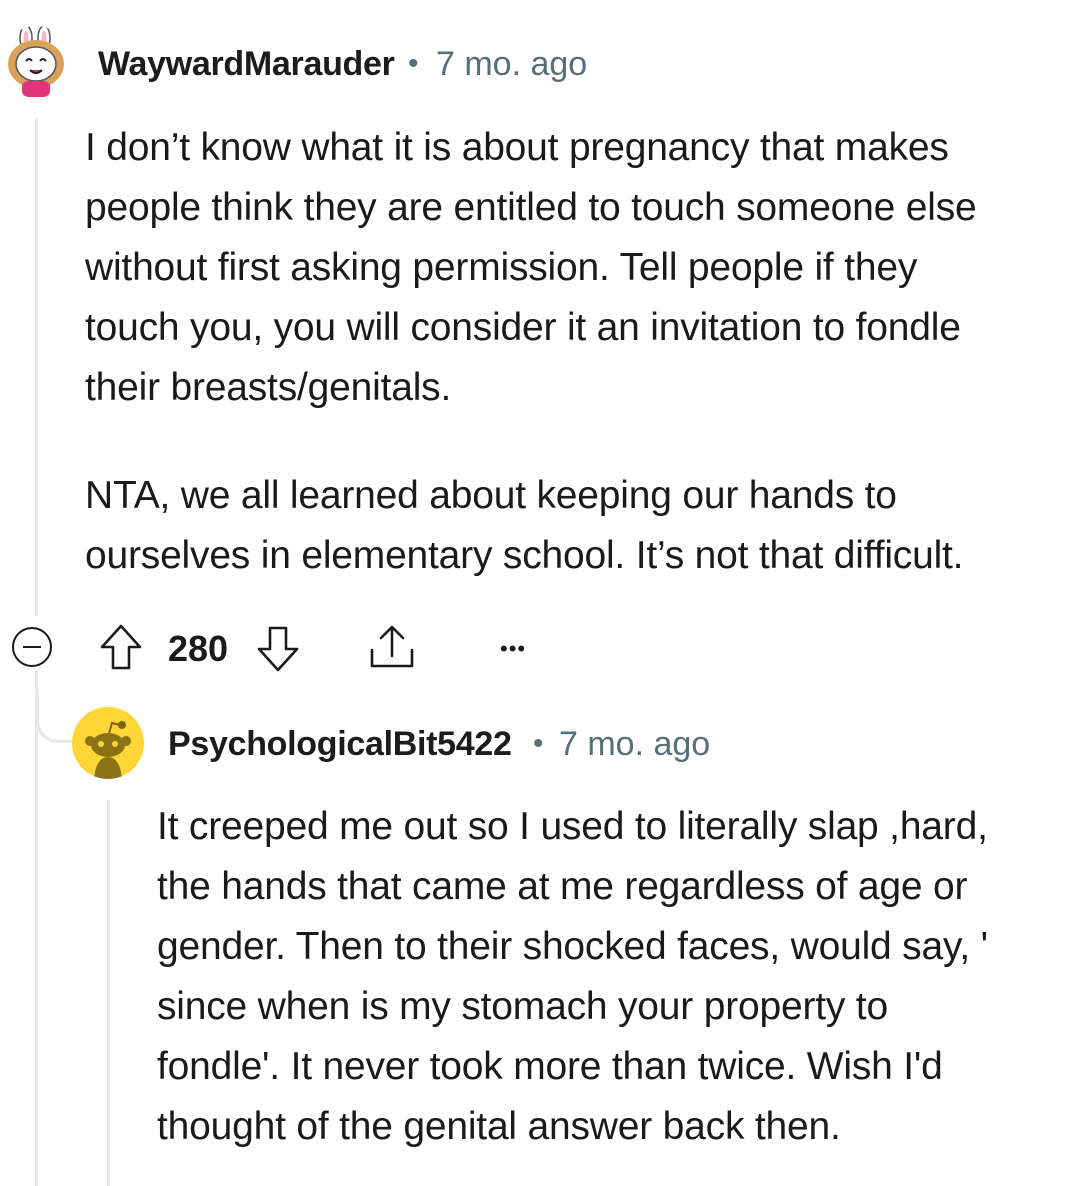 The height and width of the screenshot is (1186, 1080). I want to click on collapse-button, so click(32, 647).